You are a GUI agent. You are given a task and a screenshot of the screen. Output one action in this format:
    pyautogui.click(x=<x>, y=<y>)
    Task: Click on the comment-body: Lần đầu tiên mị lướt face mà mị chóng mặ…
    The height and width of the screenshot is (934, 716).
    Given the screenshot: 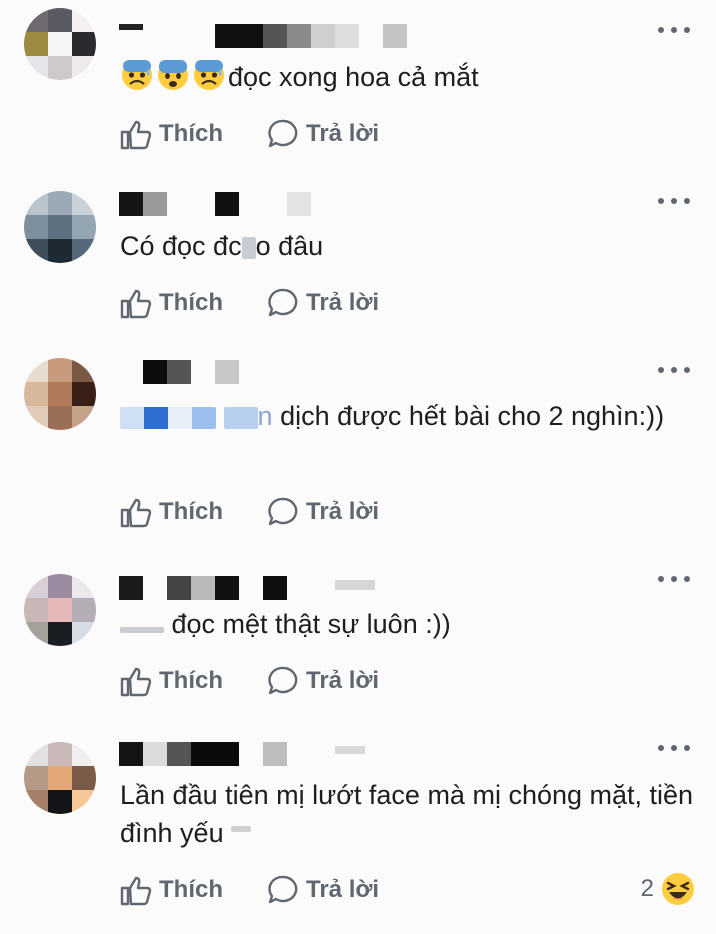 What is the action you would take?
    pyautogui.click(x=407, y=814)
    